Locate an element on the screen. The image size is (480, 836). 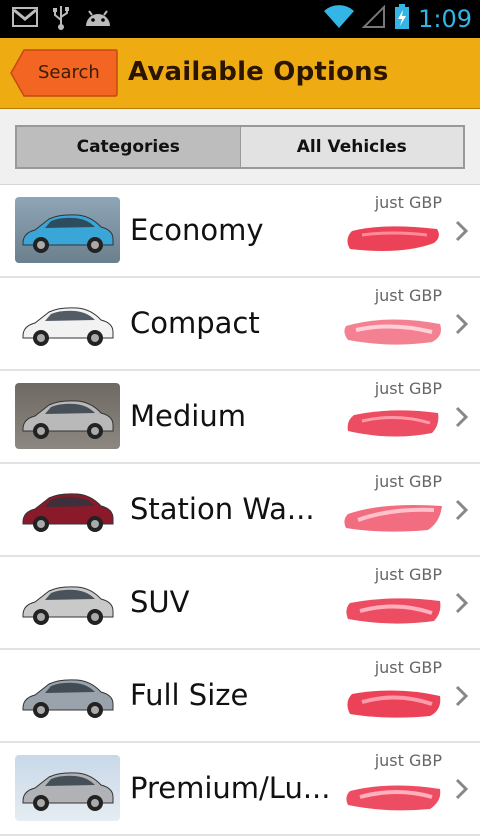
back-button-label: Search is located at coordinates (69, 72).